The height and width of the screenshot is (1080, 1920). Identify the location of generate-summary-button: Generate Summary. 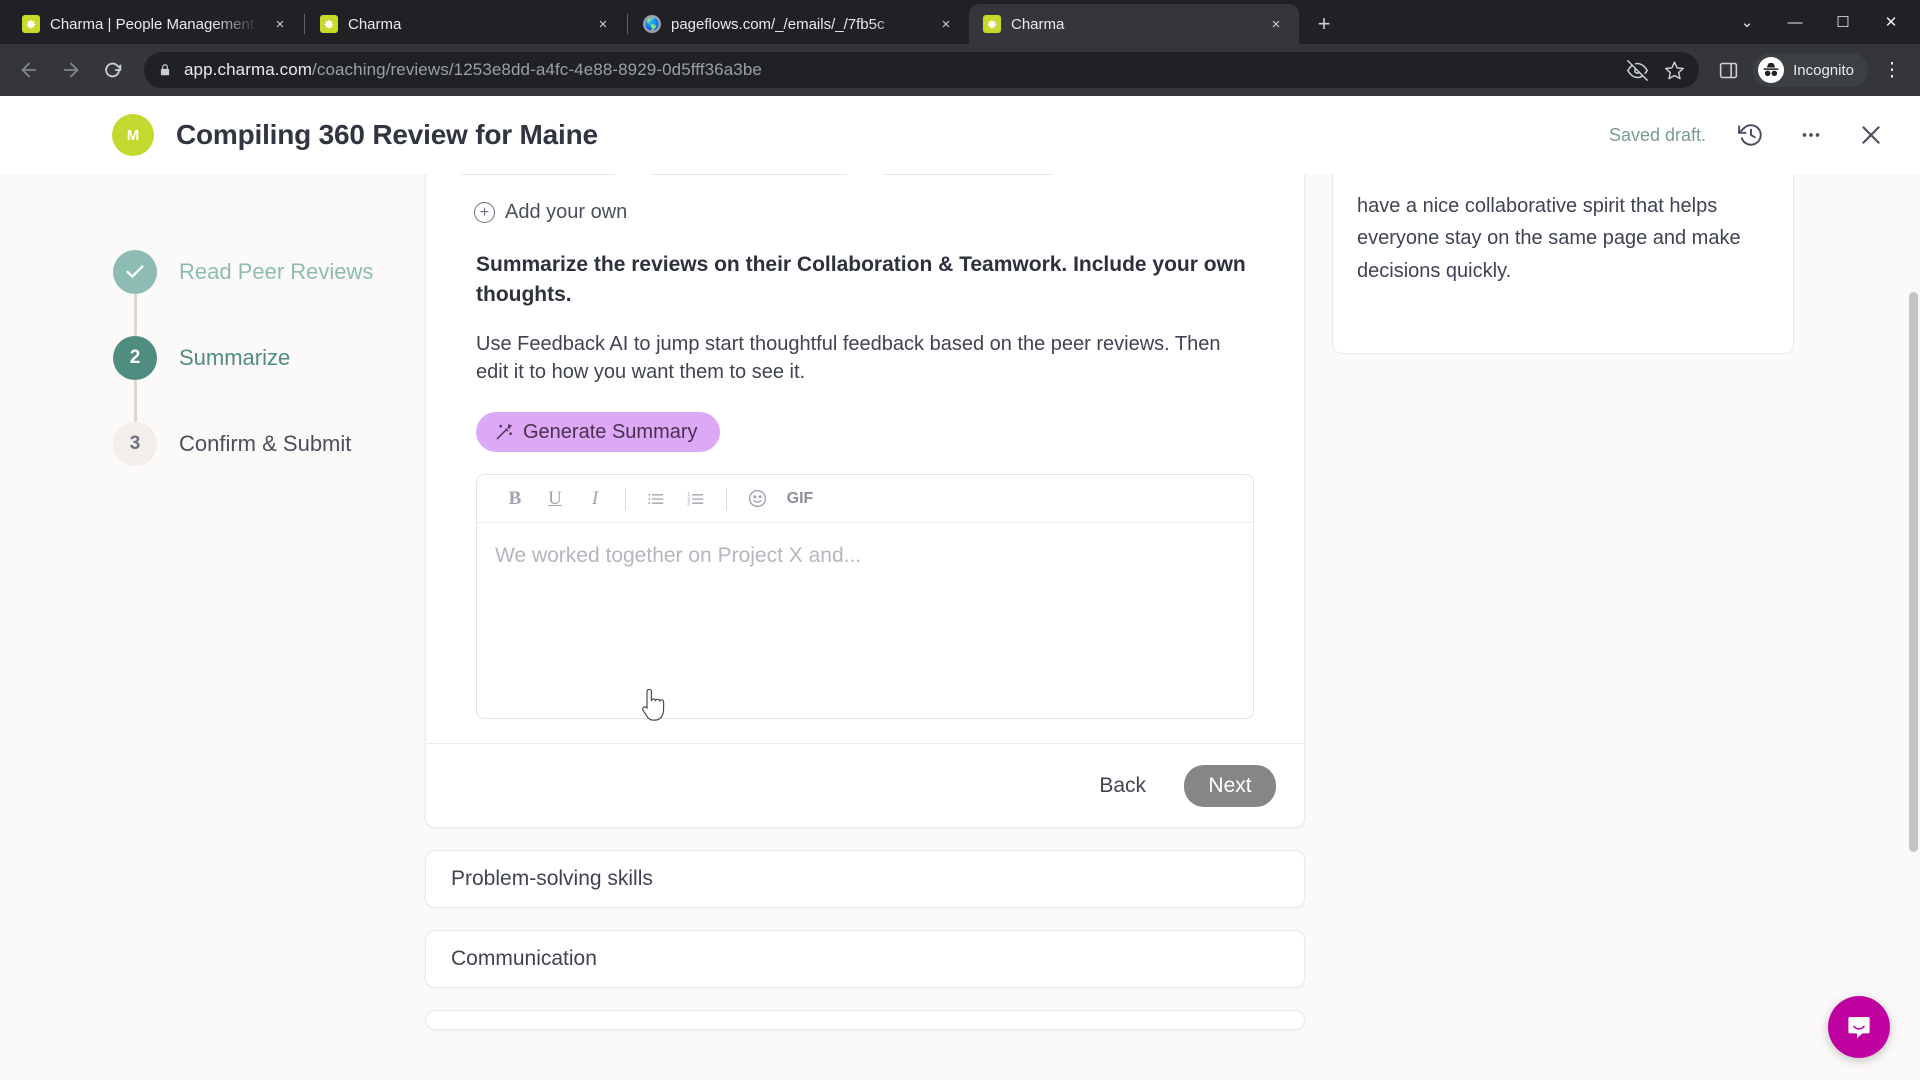
(598, 432).